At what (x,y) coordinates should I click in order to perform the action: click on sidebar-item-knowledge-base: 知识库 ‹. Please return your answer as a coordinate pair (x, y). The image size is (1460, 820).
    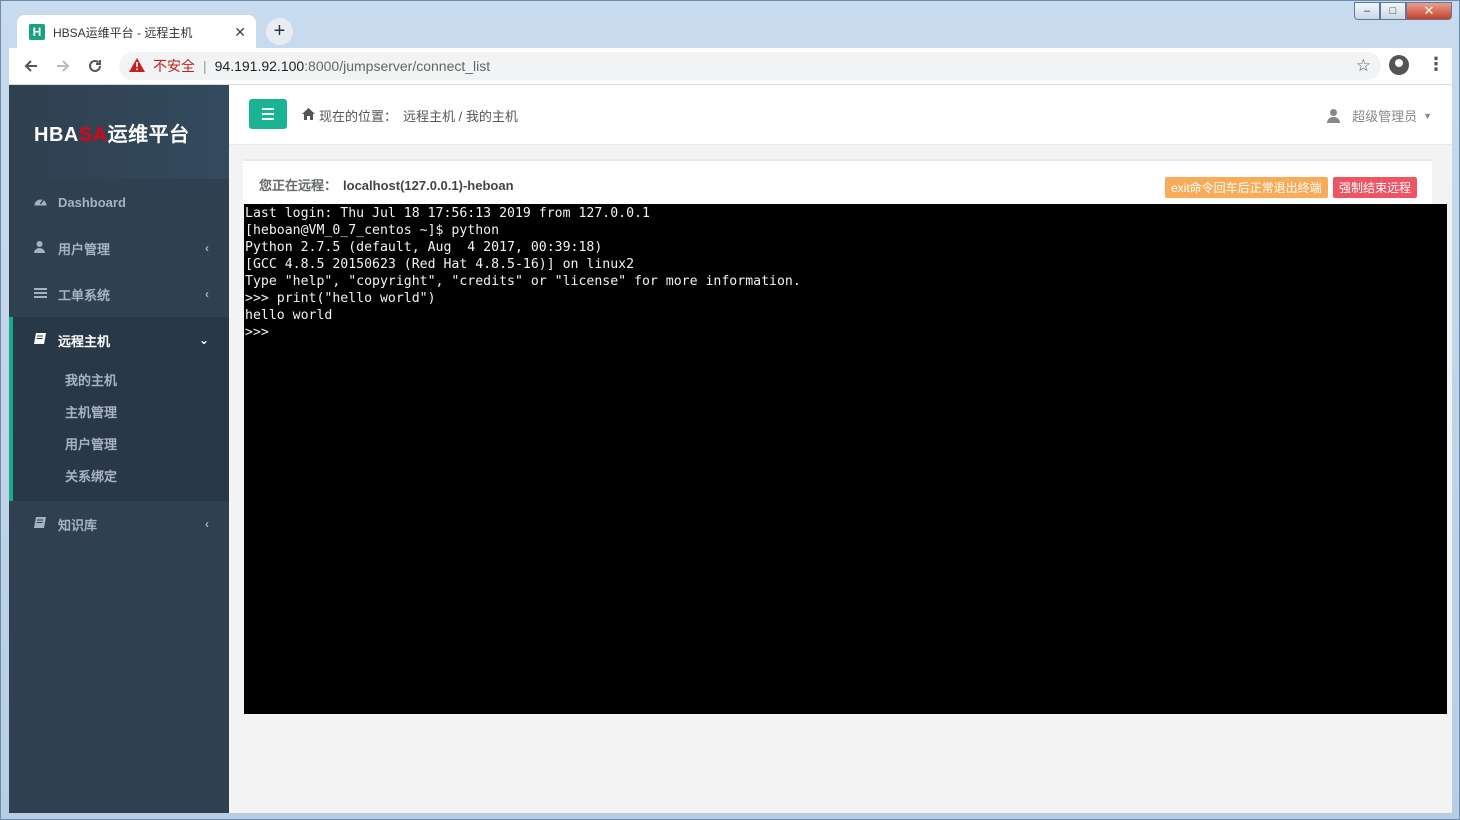
    Looking at the image, I should click on (119, 524).